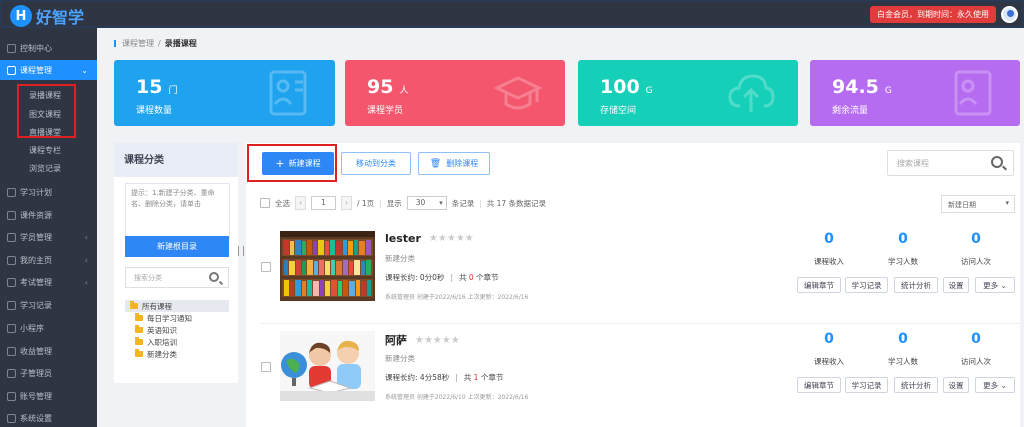 The image size is (1024, 427). What do you see at coordinates (48, 417) in the screenshot?
I see `sidebar-item-settings: 系统设置` at bounding box center [48, 417].